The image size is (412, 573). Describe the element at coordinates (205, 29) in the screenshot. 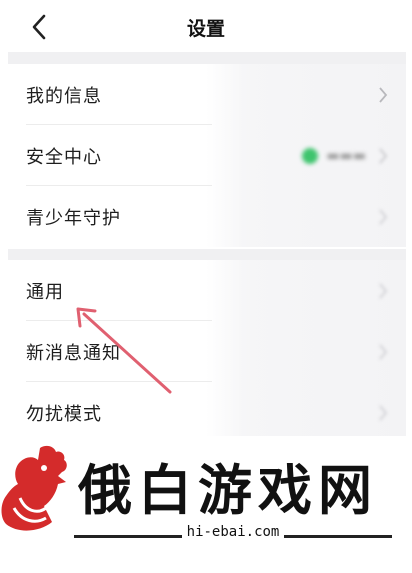

I see `page-title: 设置` at that location.